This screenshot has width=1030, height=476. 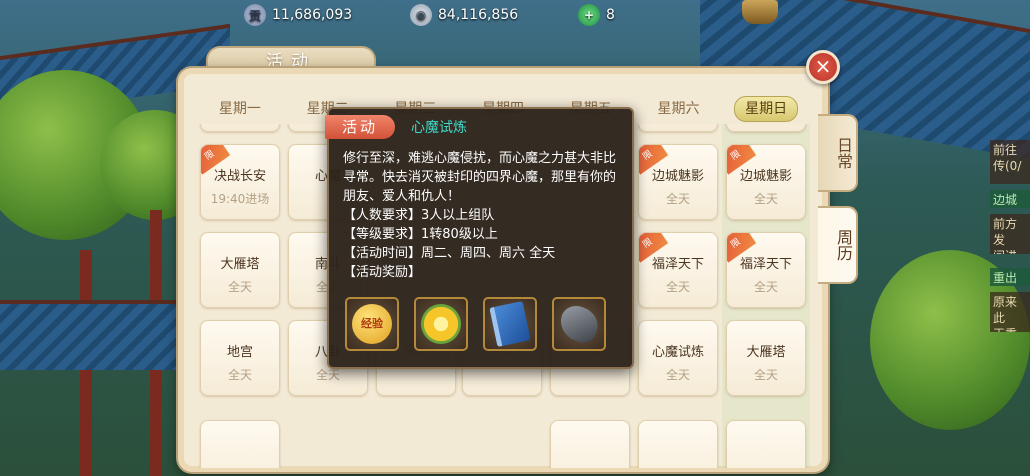 I want to click on stone-icon, so click(x=579, y=324).